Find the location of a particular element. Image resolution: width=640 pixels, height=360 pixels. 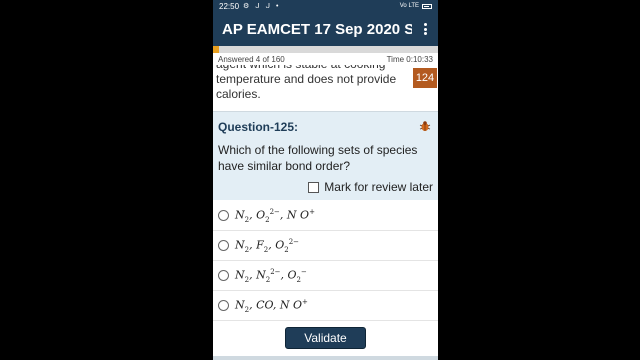

answered-count: Answered 4 of 160 is located at coordinates (251, 59).